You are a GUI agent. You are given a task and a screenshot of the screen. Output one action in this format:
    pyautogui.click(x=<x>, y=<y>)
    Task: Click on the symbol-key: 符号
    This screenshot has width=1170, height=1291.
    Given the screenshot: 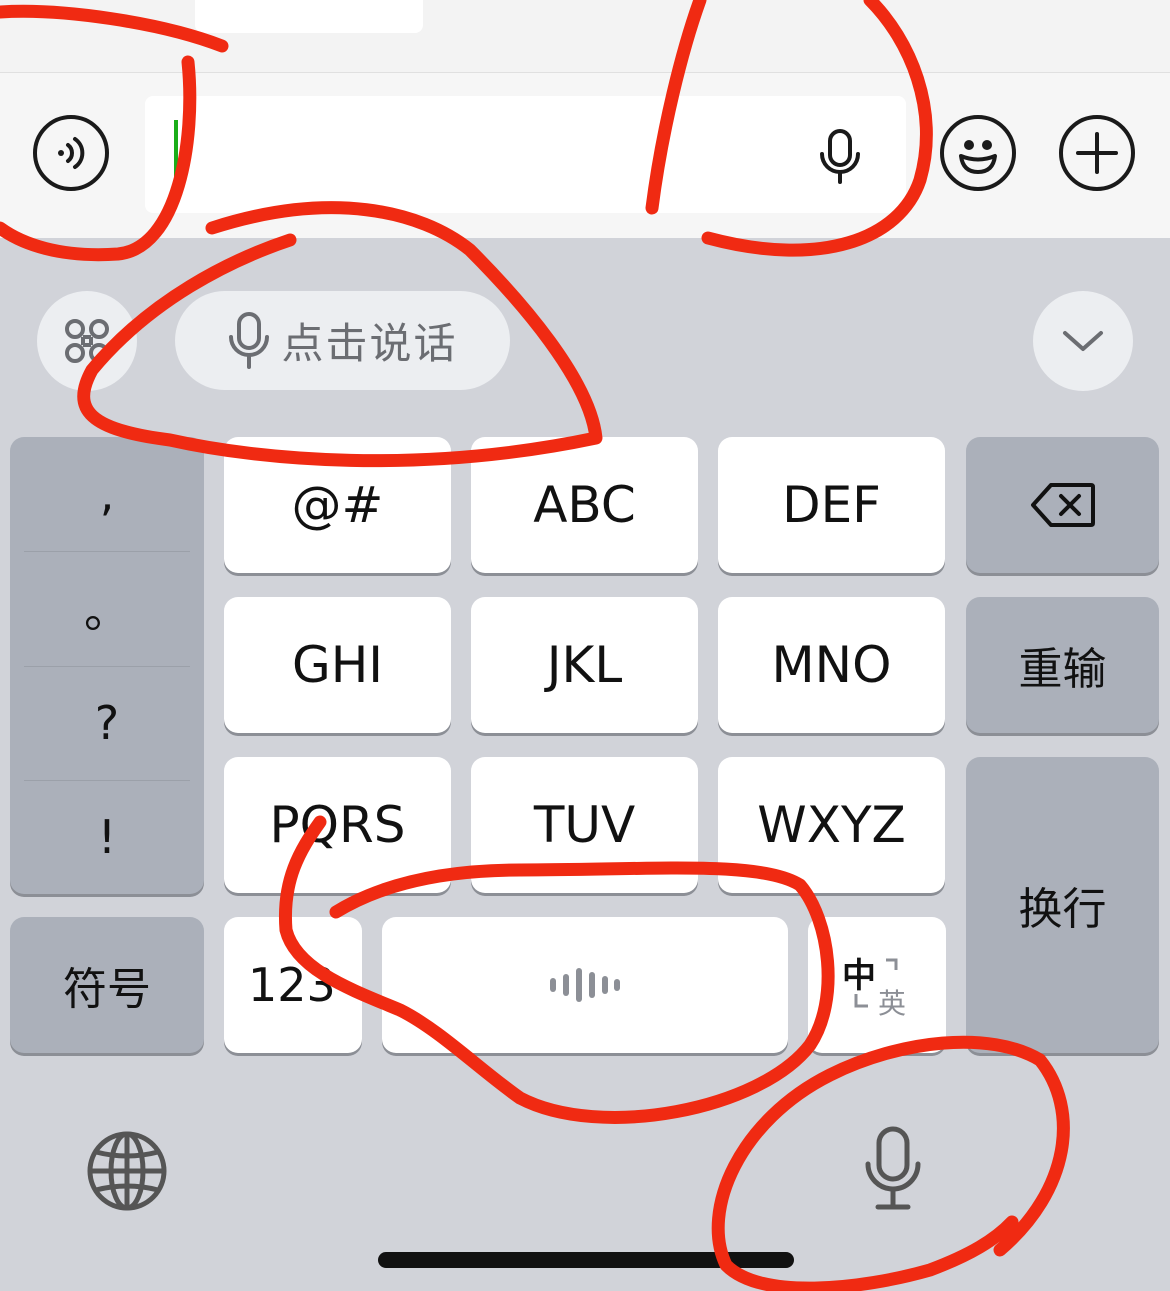 What is the action you would take?
    pyautogui.click(x=107, y=985)
    